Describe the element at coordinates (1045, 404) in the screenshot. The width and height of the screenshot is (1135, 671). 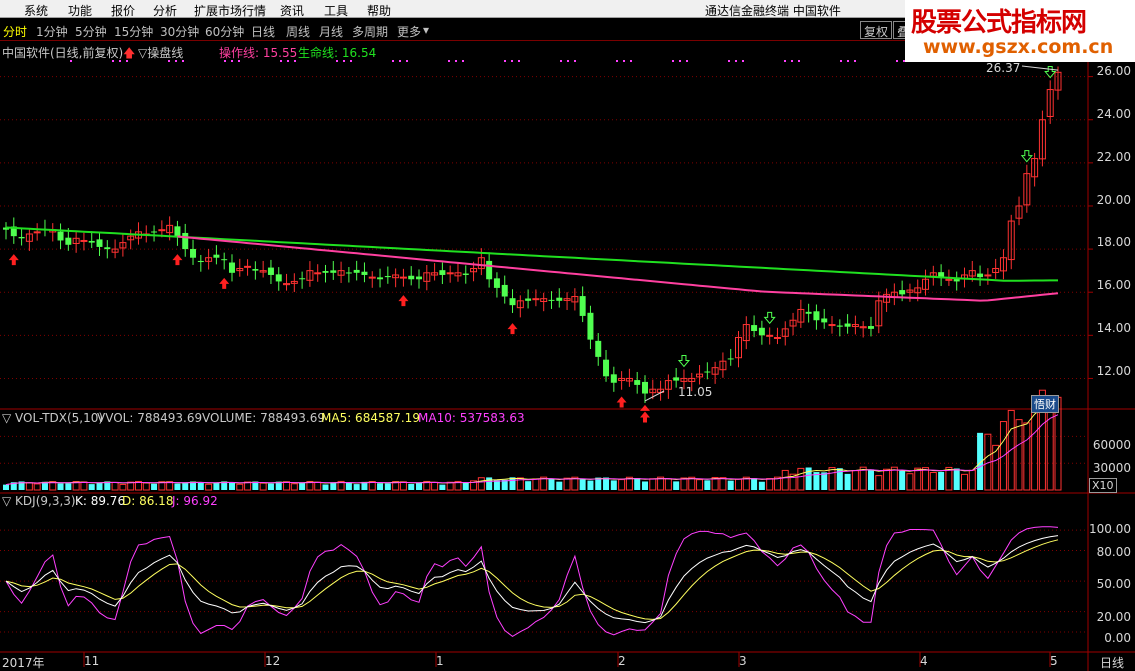
I see `wucai-badge: 悟财` at that location.